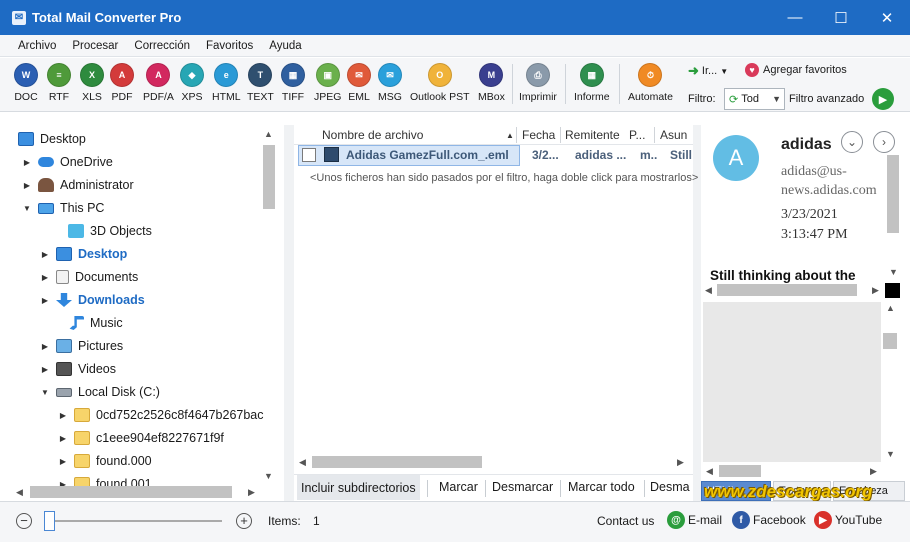 Image resolution: width=910 pixels, height=542 pixels. I want to click on tree-scroll-thumb, so click(269, 177).